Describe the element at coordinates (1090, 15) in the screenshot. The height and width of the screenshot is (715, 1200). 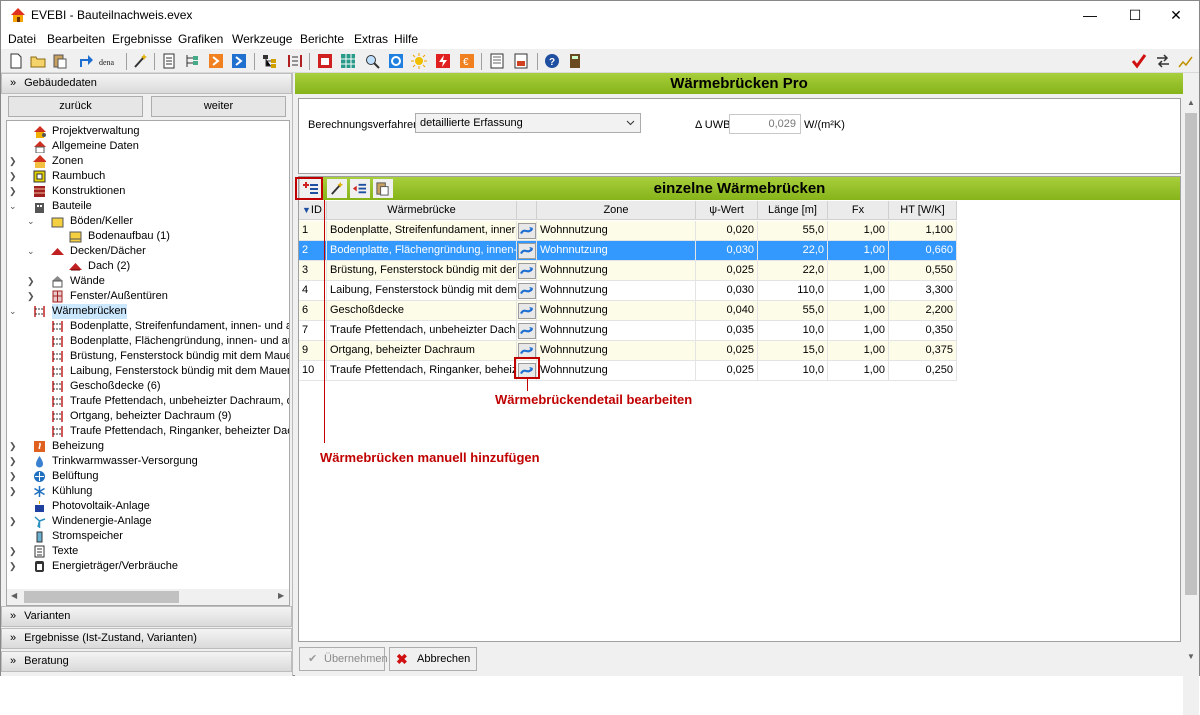
I see `minimize-button: —` at that location.